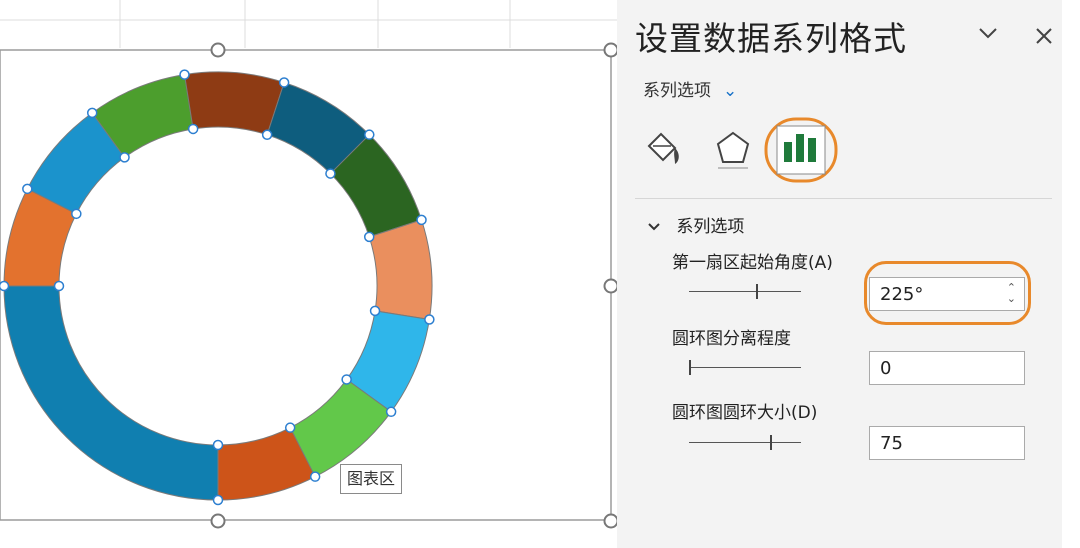 This screenshot has height=548, width=1080. Describe the element at coordinates (677, 91) in the screenshot. I see `dropdown-label: 系列选项` at that location.